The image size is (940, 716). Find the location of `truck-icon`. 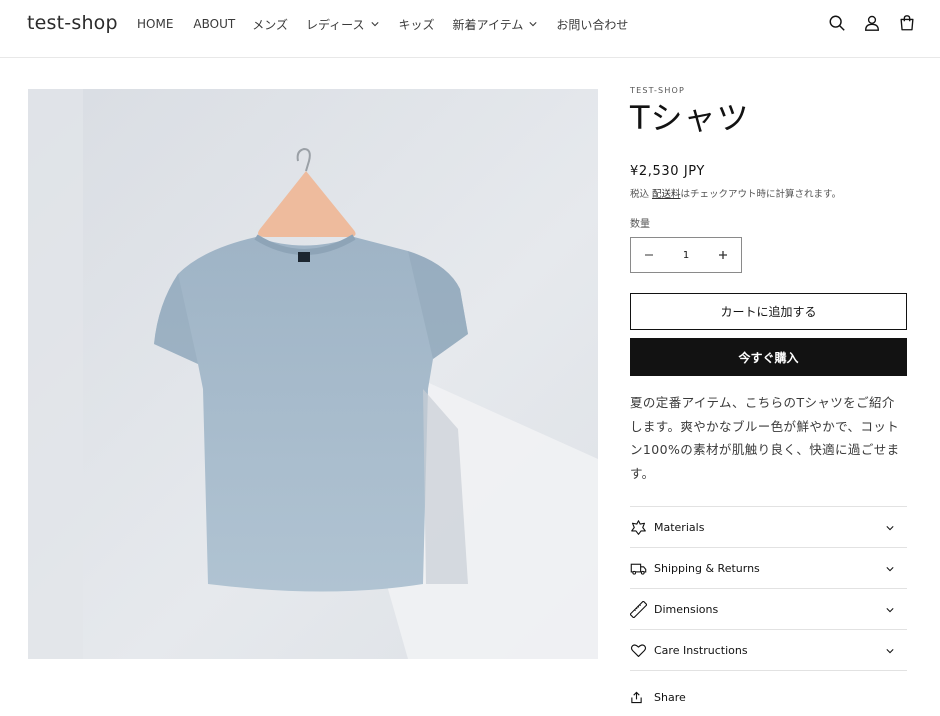

truck-icon is located at coordinates (638, 568).